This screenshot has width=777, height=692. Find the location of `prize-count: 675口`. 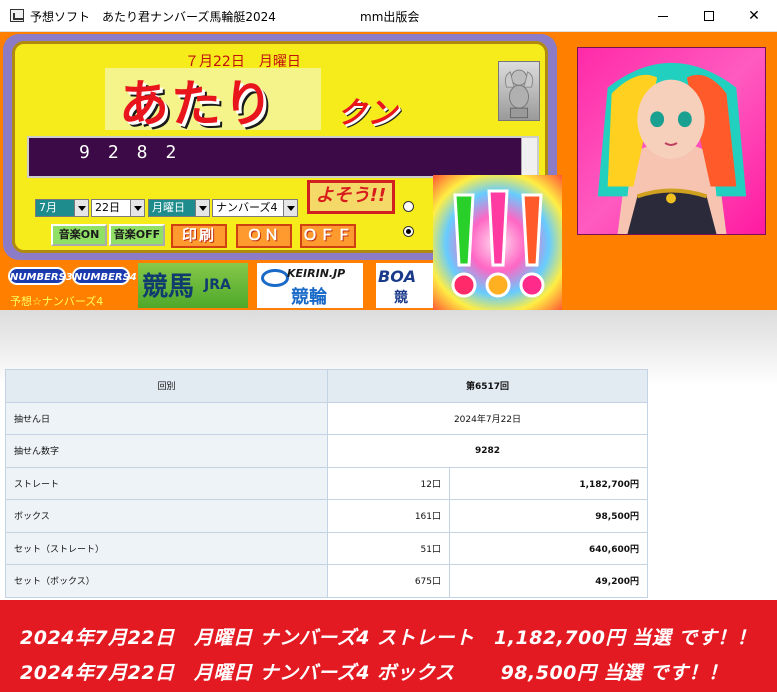

prize-count: 675口 is located at coordinates (388, 581).